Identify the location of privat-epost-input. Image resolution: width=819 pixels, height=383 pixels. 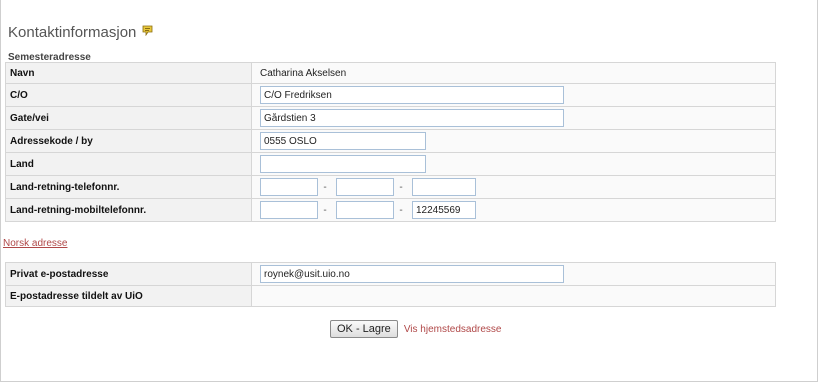
(412, 274).